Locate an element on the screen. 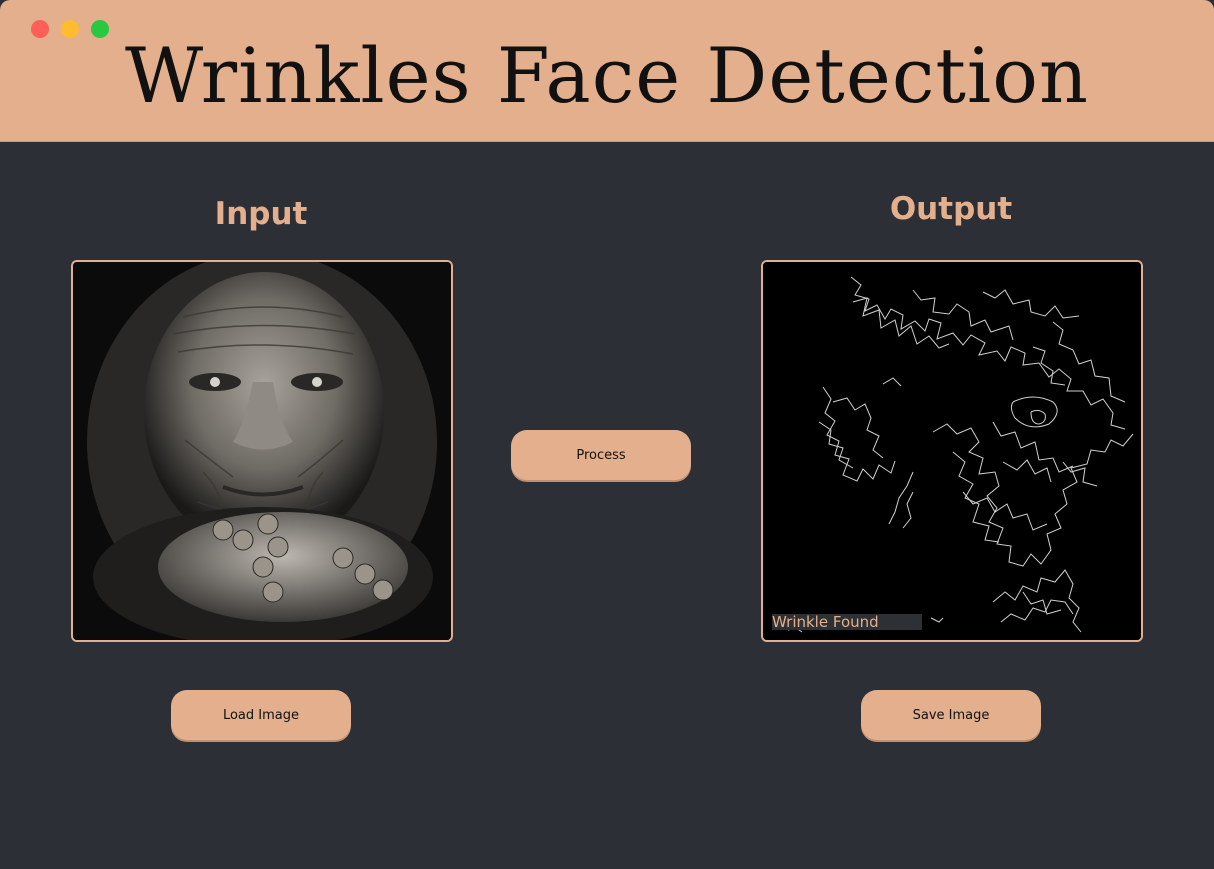  output-image: Wrinkle Found is located at coordinates (952, 451).